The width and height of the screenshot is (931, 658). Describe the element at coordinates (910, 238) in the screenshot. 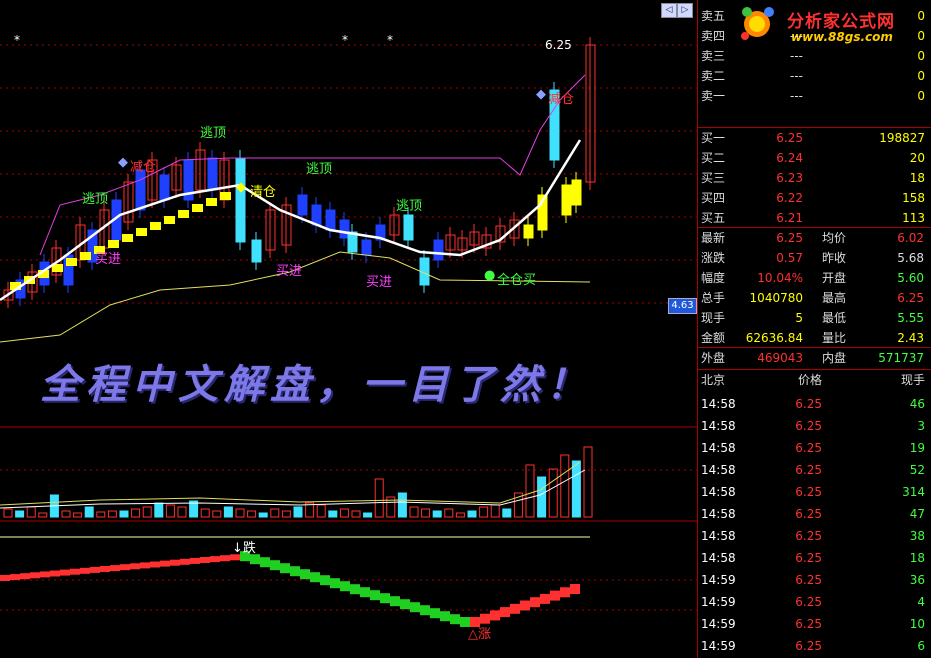

I see `stat-value: 6.02` at that location.